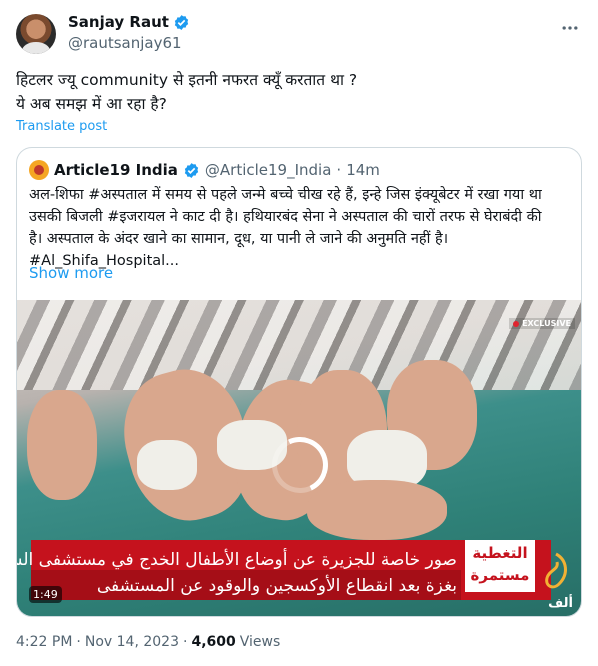  I want to click on exclusive-badge: EXCLUSIVE, so click(542, 323).